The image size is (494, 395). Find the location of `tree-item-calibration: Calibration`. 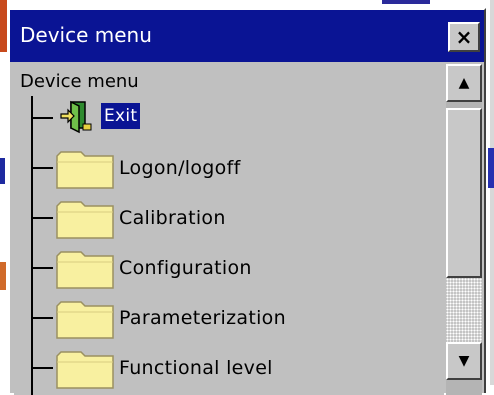

tree-item-calibration: Calibration is located at coordinates (231, 218).